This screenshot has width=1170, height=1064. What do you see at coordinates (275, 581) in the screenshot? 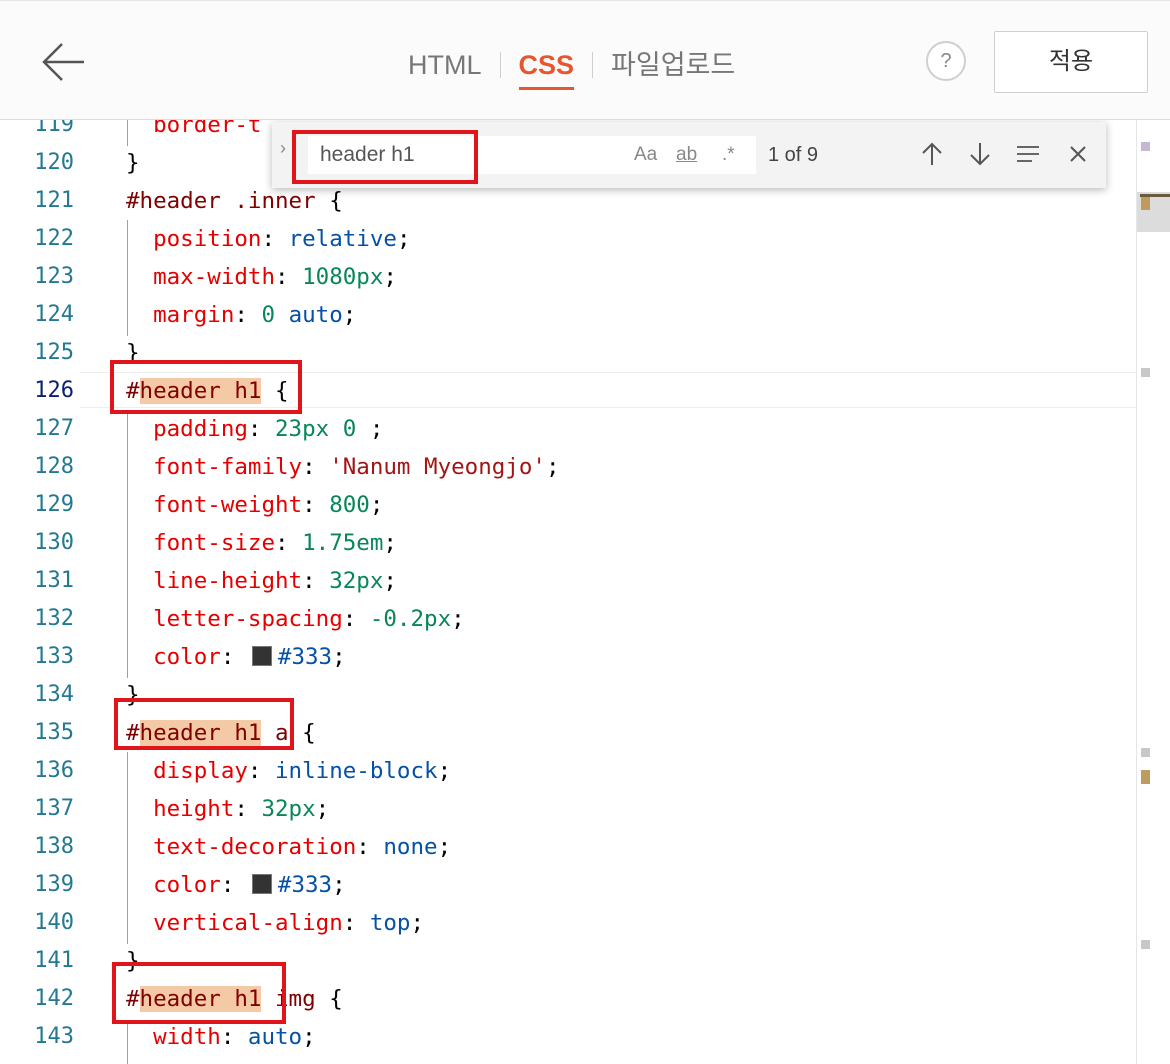
I see `code-text: line-height: 32px;` at bounding box center [275, 581].